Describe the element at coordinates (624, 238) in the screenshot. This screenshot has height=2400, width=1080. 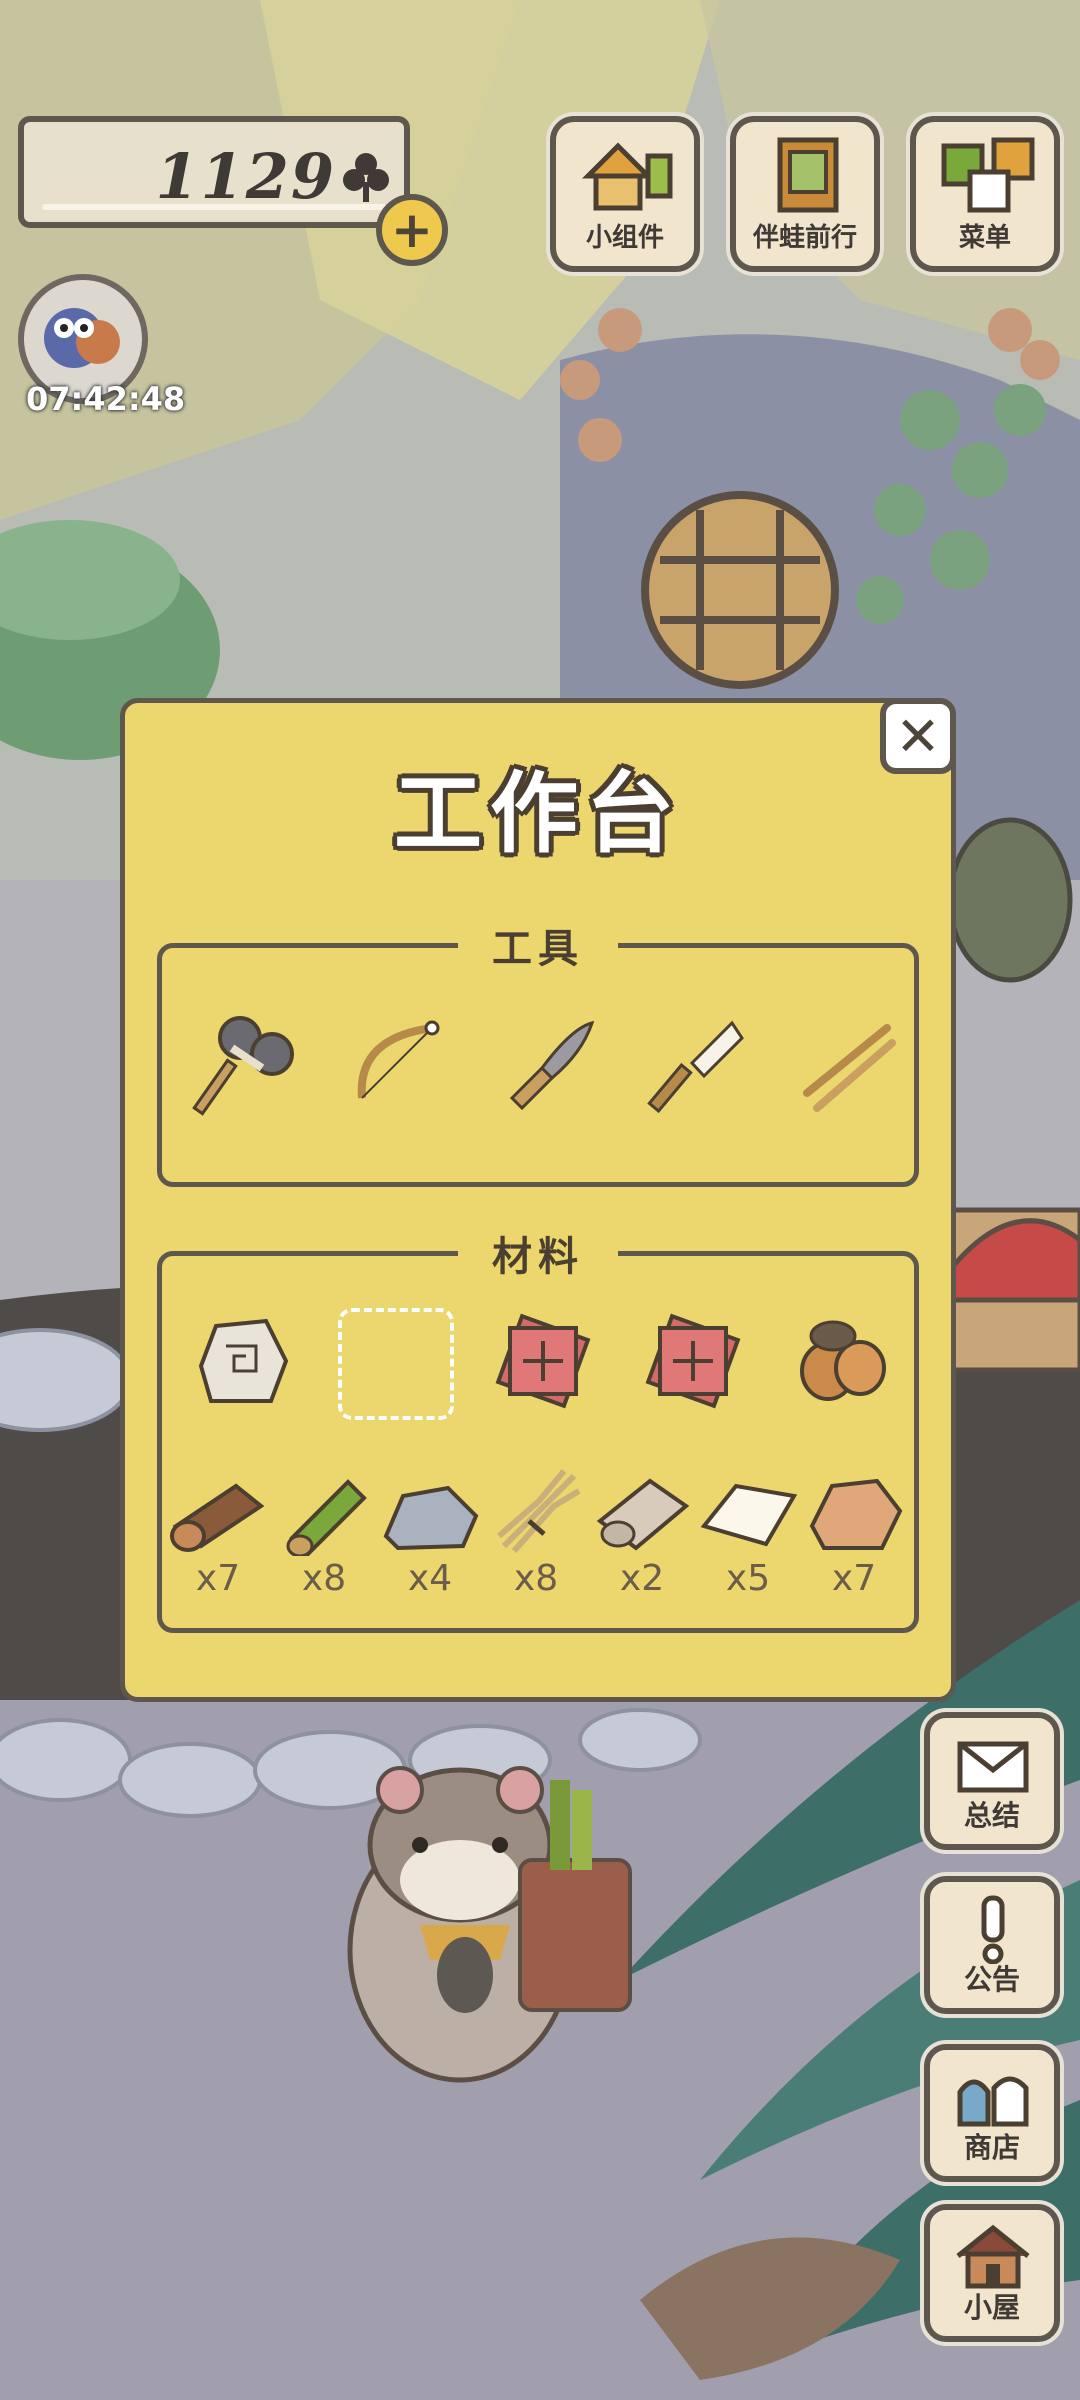
I see `widget-label: 小组件` at that location.